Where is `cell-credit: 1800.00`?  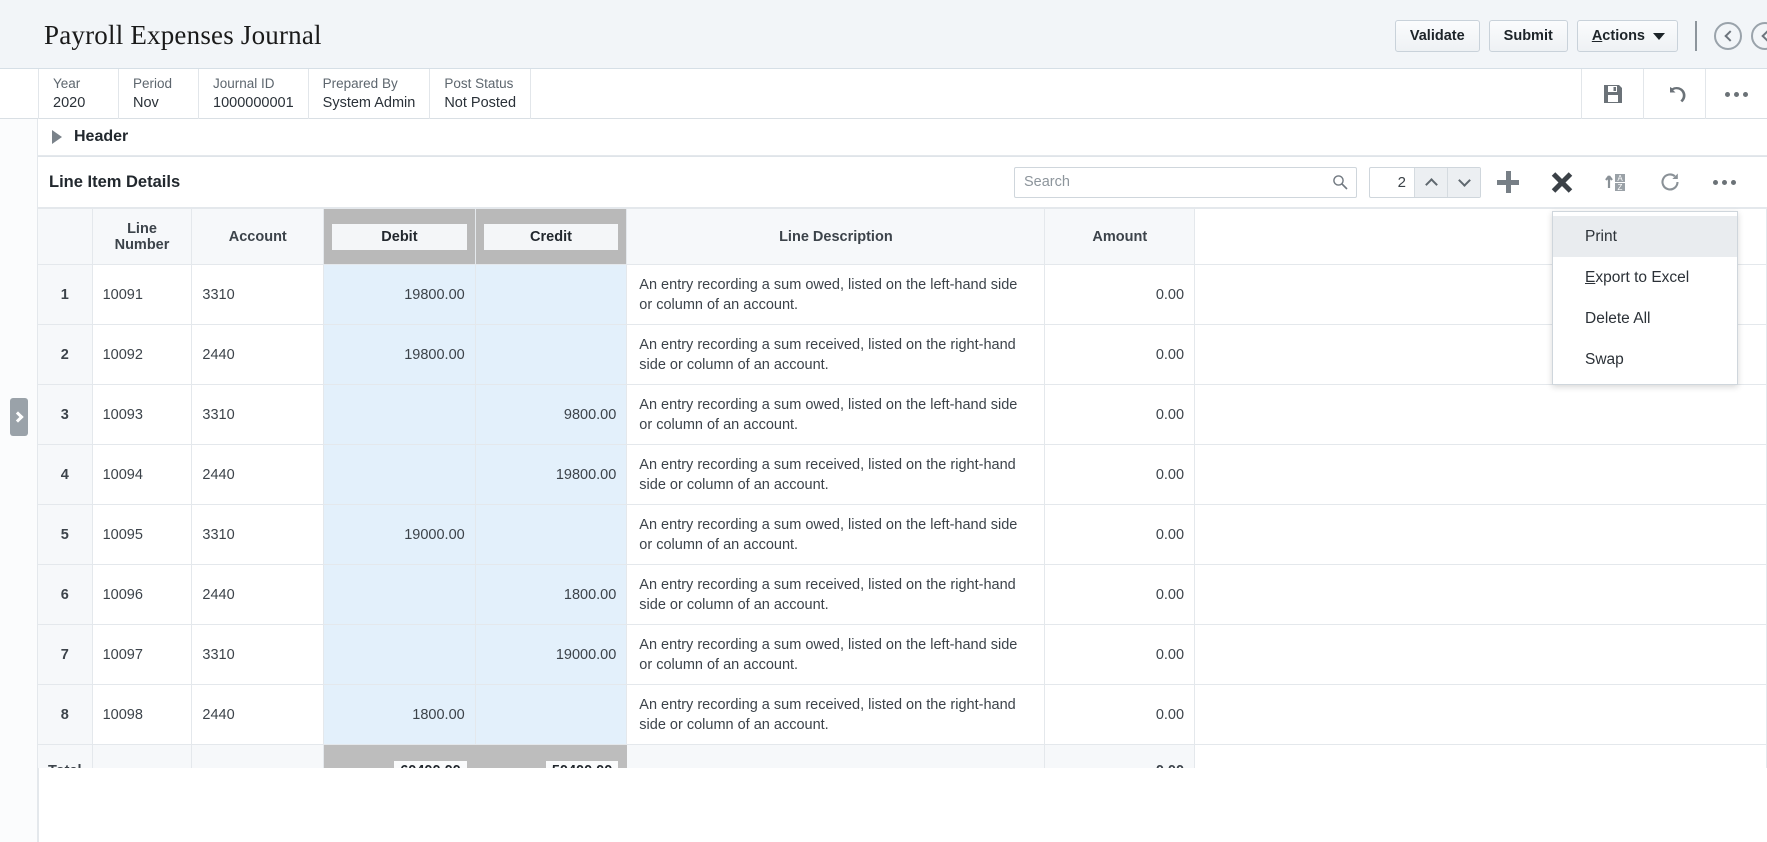
cell-credit: 1800.00 is located at coordinates (551, 594).